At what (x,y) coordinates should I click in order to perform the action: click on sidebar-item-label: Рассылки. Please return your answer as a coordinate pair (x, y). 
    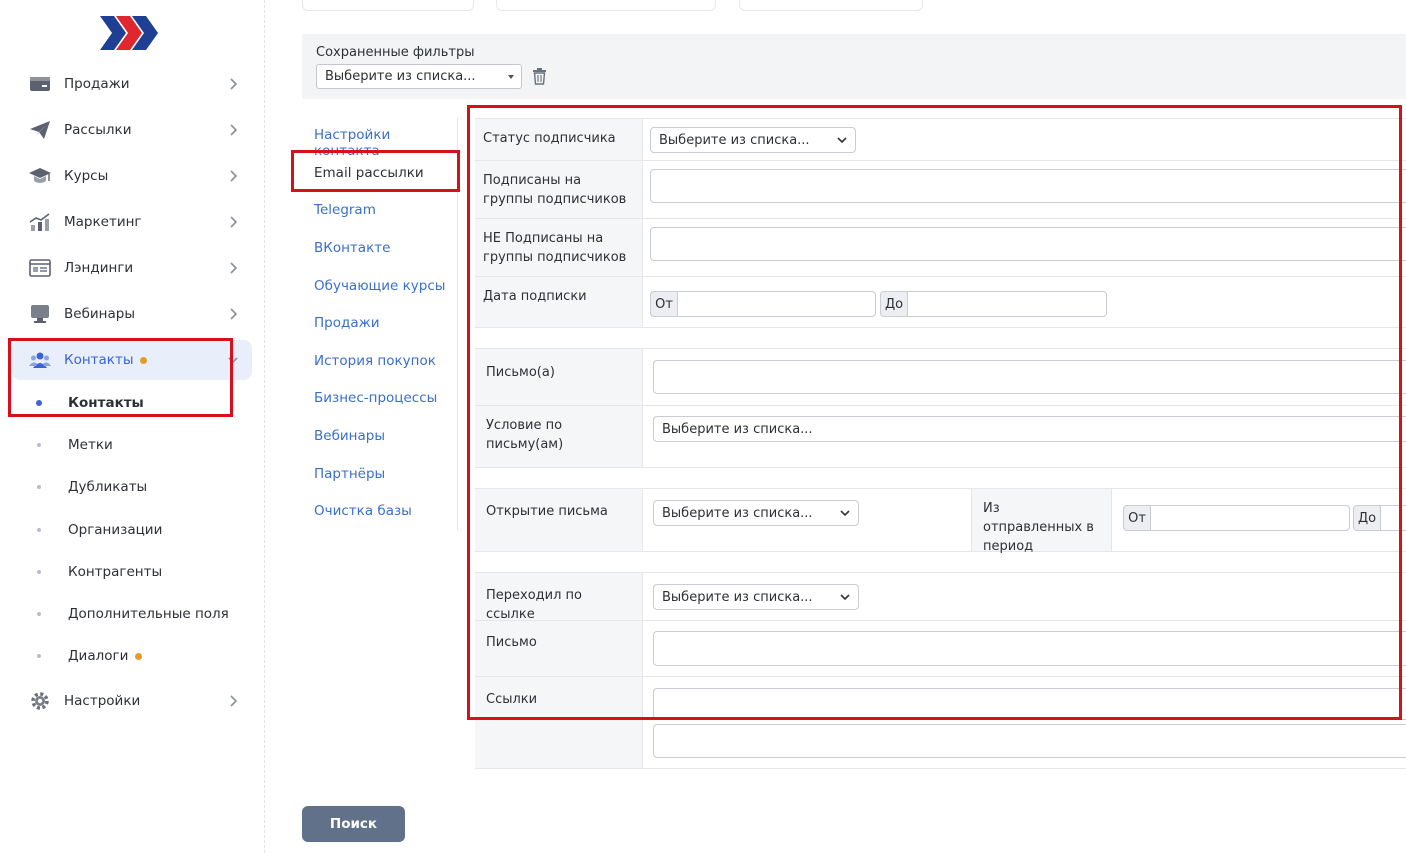
    Looking at the image, I should click on (98, 130).